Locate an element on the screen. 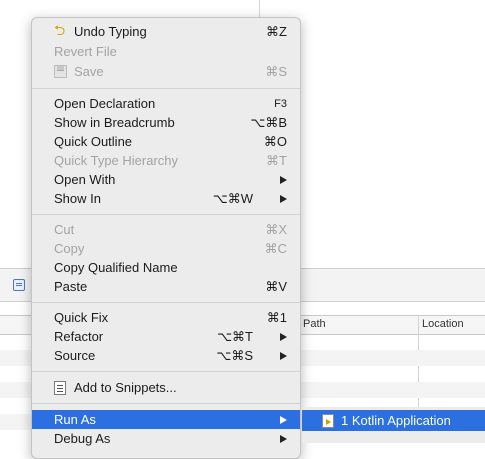 This screenshot has width=485, height=459. menu-item-label: Paste is located at coordinates (71, 286).